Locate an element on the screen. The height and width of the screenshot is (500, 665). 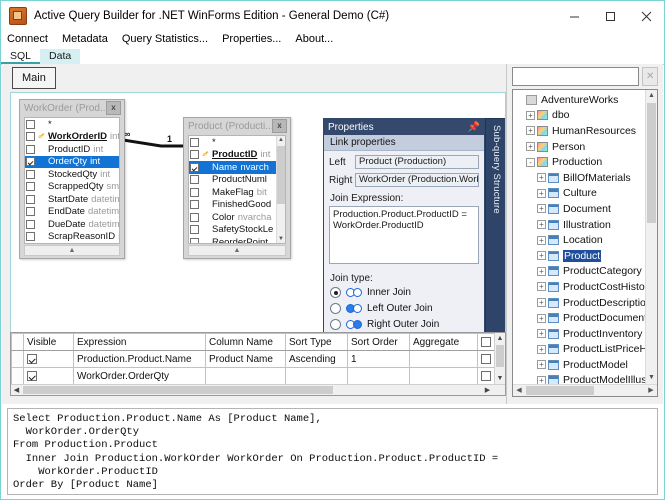
grid-header-sort-type: Sort Type is located at coordinates (316, 342).